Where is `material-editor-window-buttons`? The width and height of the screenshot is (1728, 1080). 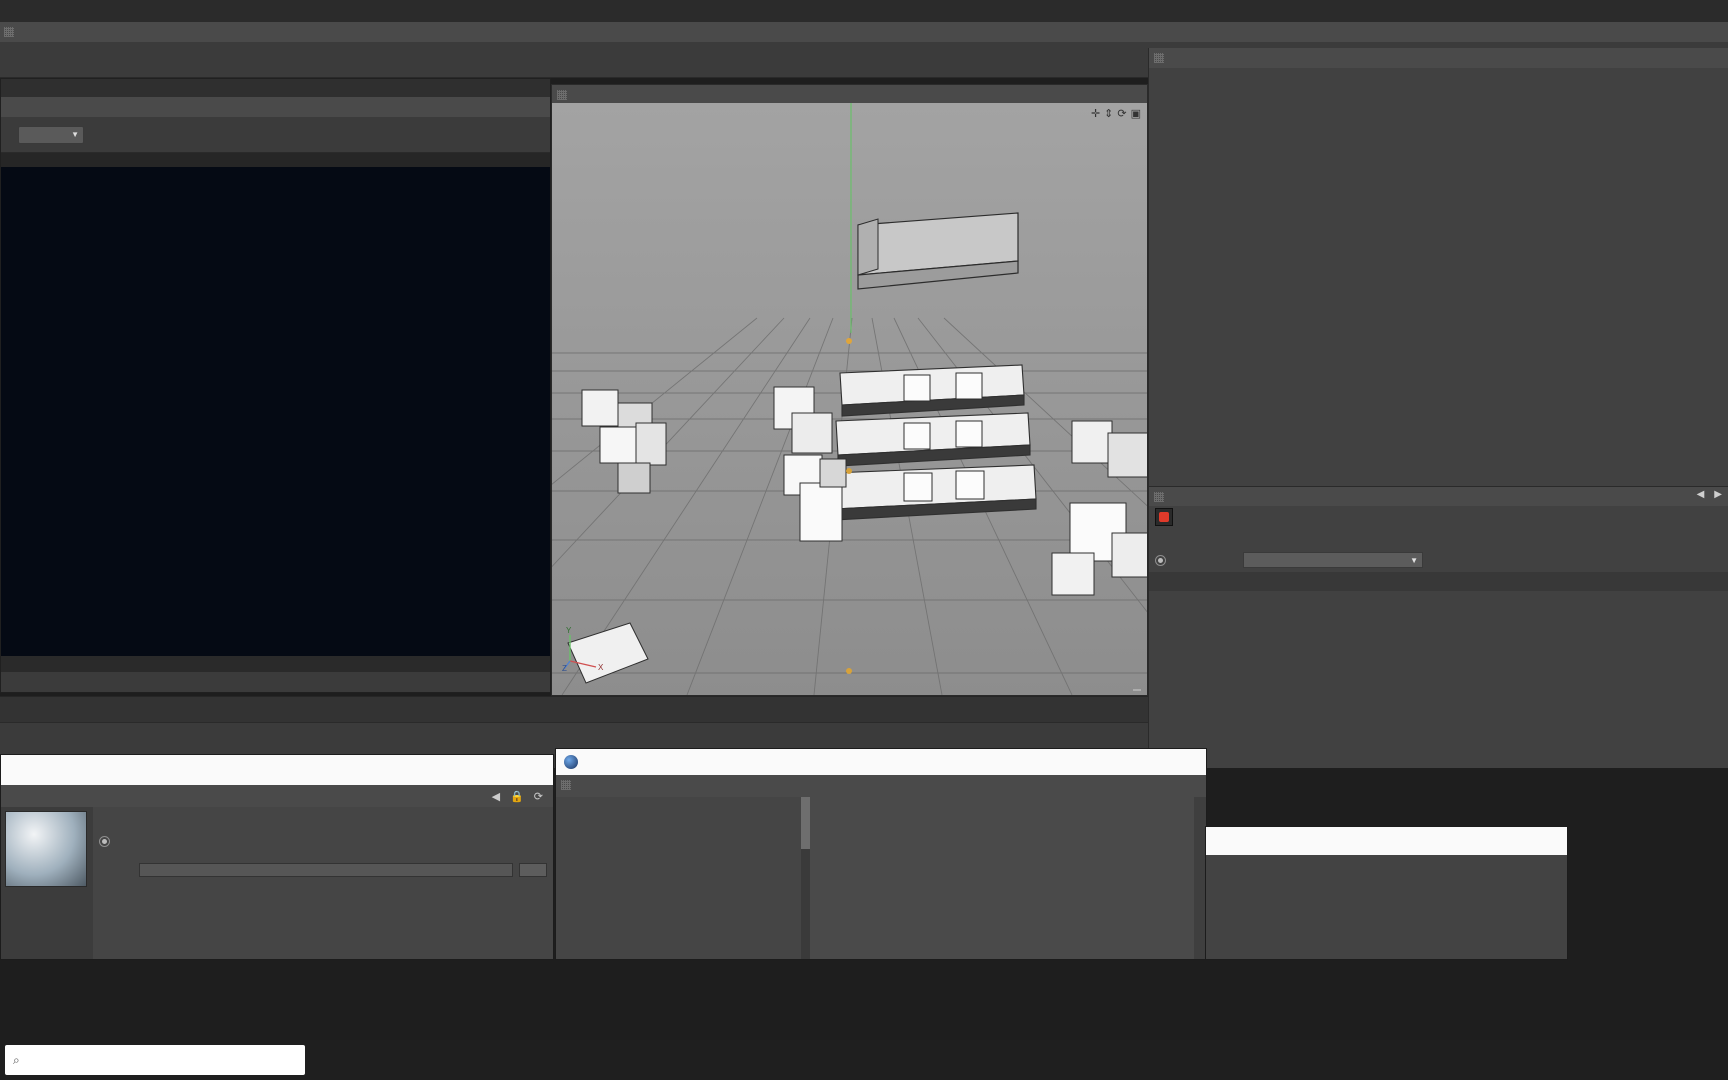
material-editor-window-buttons is located at coordinates (491, 770).